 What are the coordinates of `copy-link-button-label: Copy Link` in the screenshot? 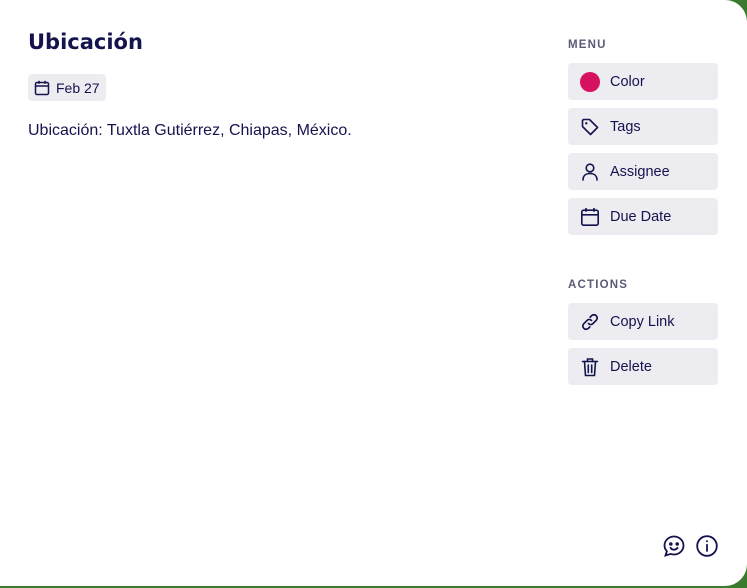 It's located at (642, 321).